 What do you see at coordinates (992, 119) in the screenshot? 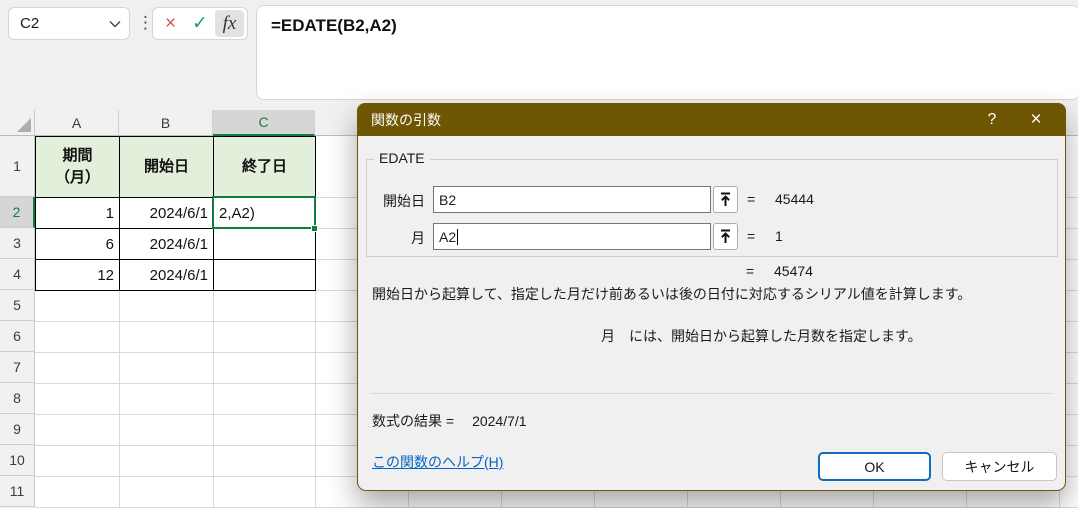
I see `dialog-help-icon: ?` at bounding box center [992, 119].